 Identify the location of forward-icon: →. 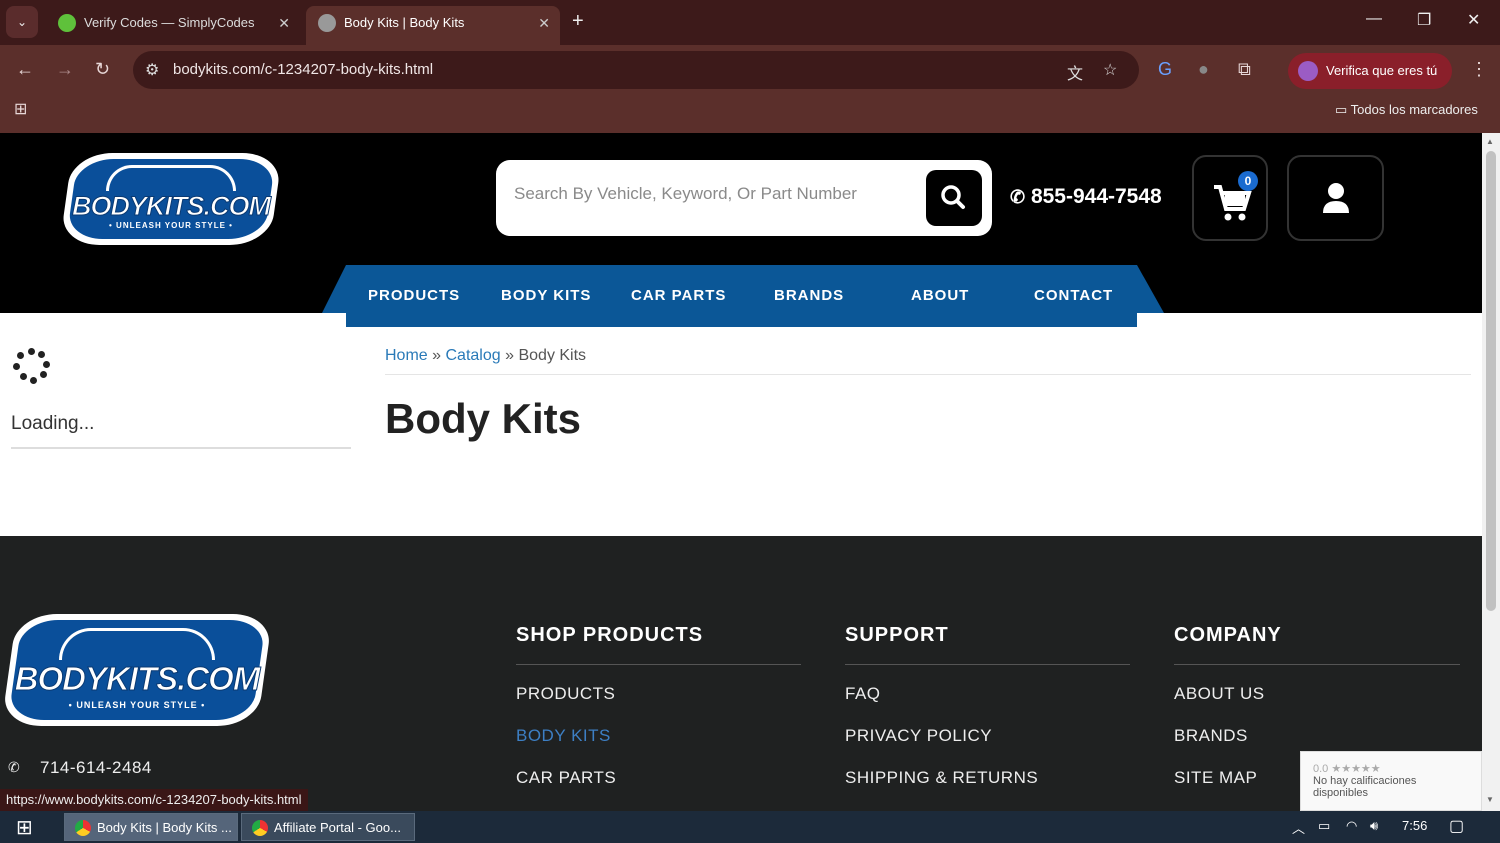
(65, 69).